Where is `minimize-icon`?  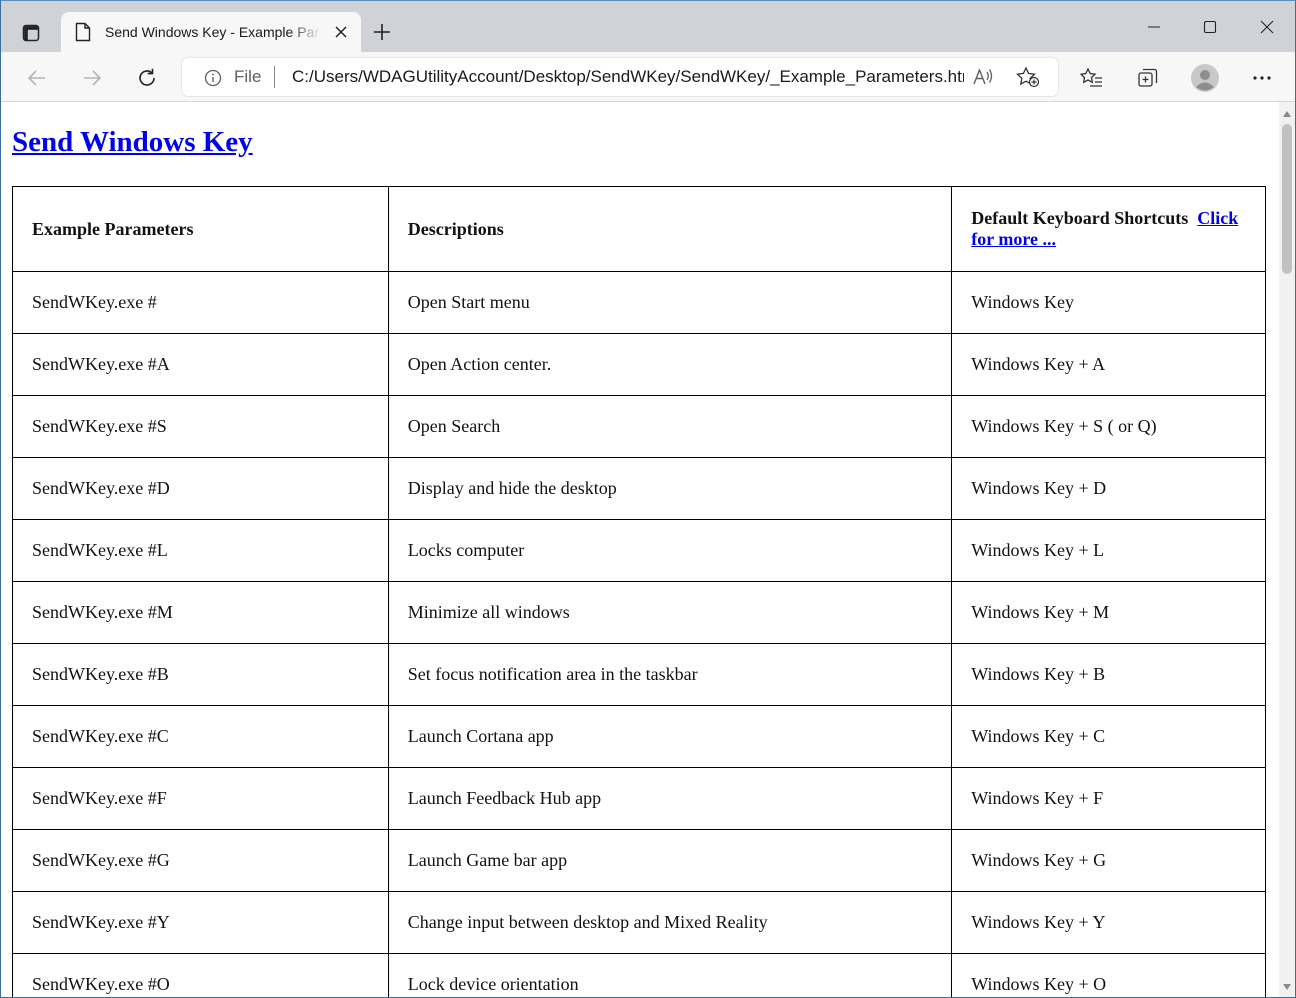
minimize-icon is located at coordinates (1154, 27).